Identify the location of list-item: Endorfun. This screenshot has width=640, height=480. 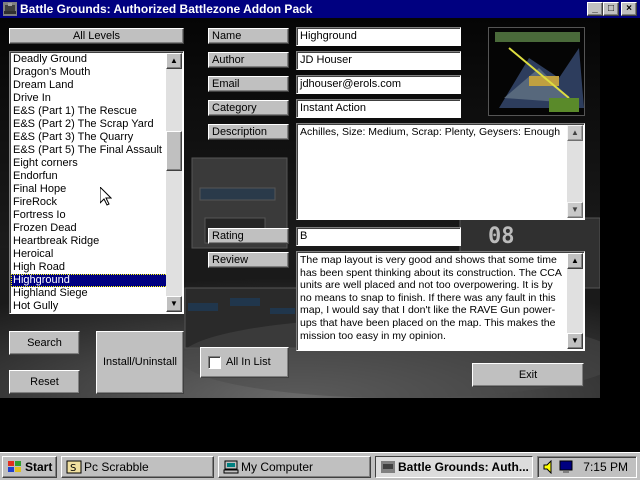
(89, 176).